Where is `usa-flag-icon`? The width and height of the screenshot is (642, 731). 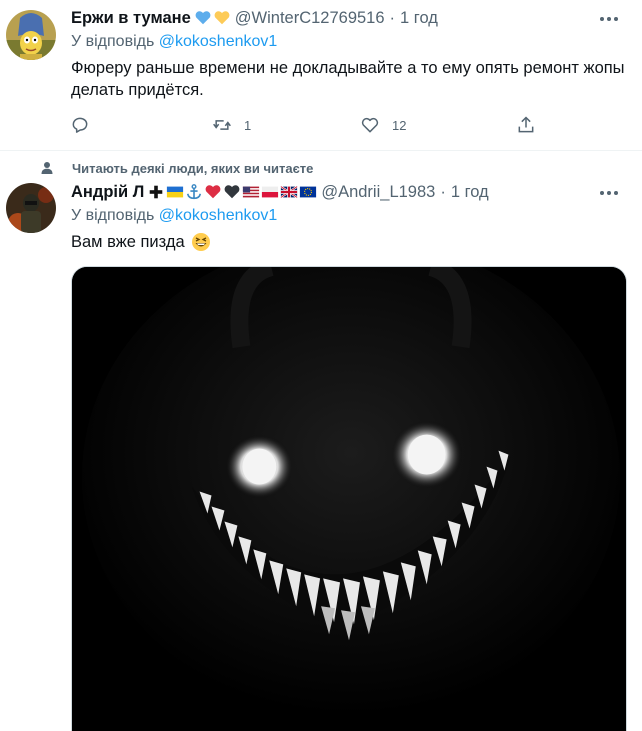
usa-flag-icon is located at coordinates (251, 192).